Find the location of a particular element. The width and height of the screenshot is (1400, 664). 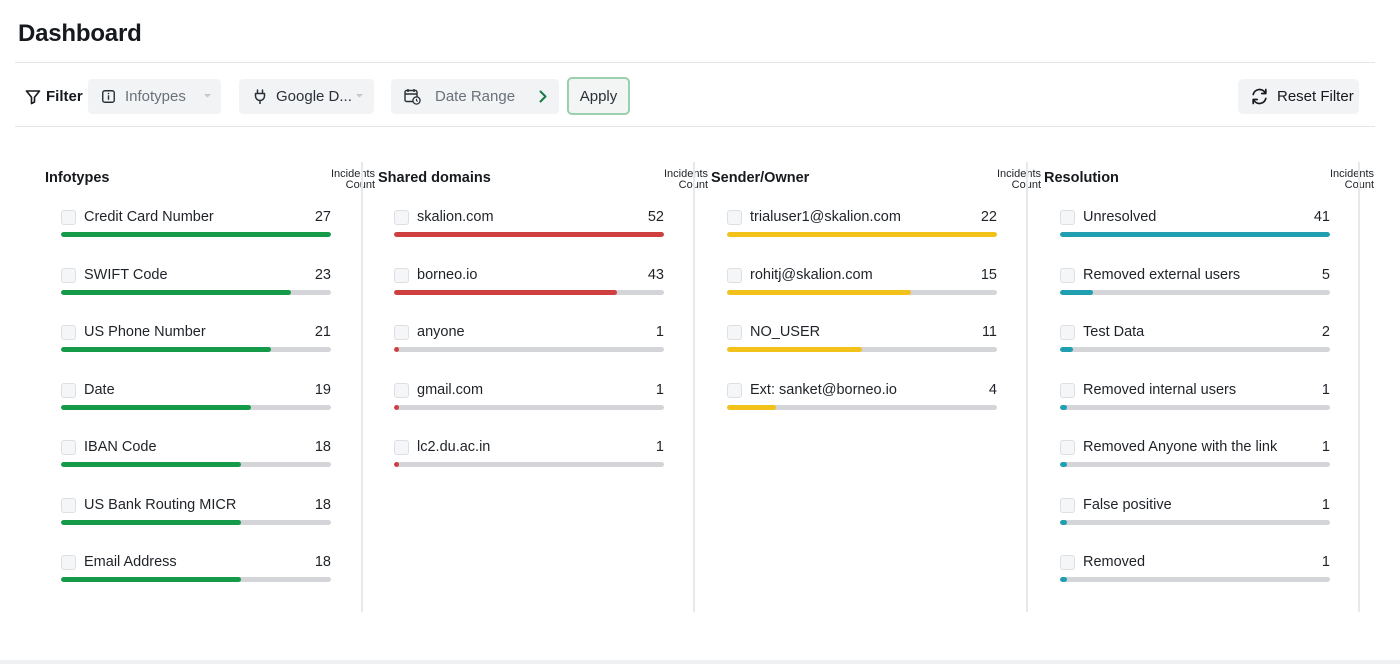

item-label: lc2.du.ac.in is located at coordinates (454, 447).